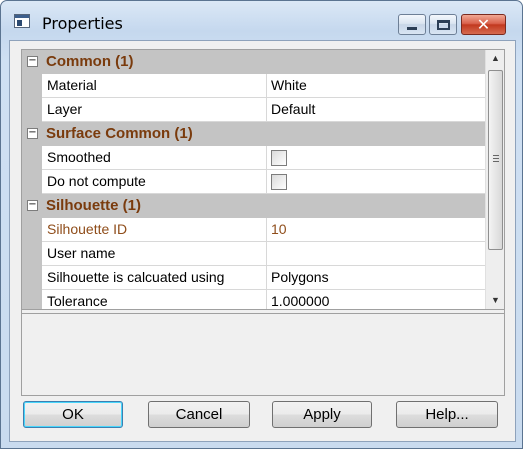  I want to click on property-name: Silhouette is calcuated using, so click(136, 277).